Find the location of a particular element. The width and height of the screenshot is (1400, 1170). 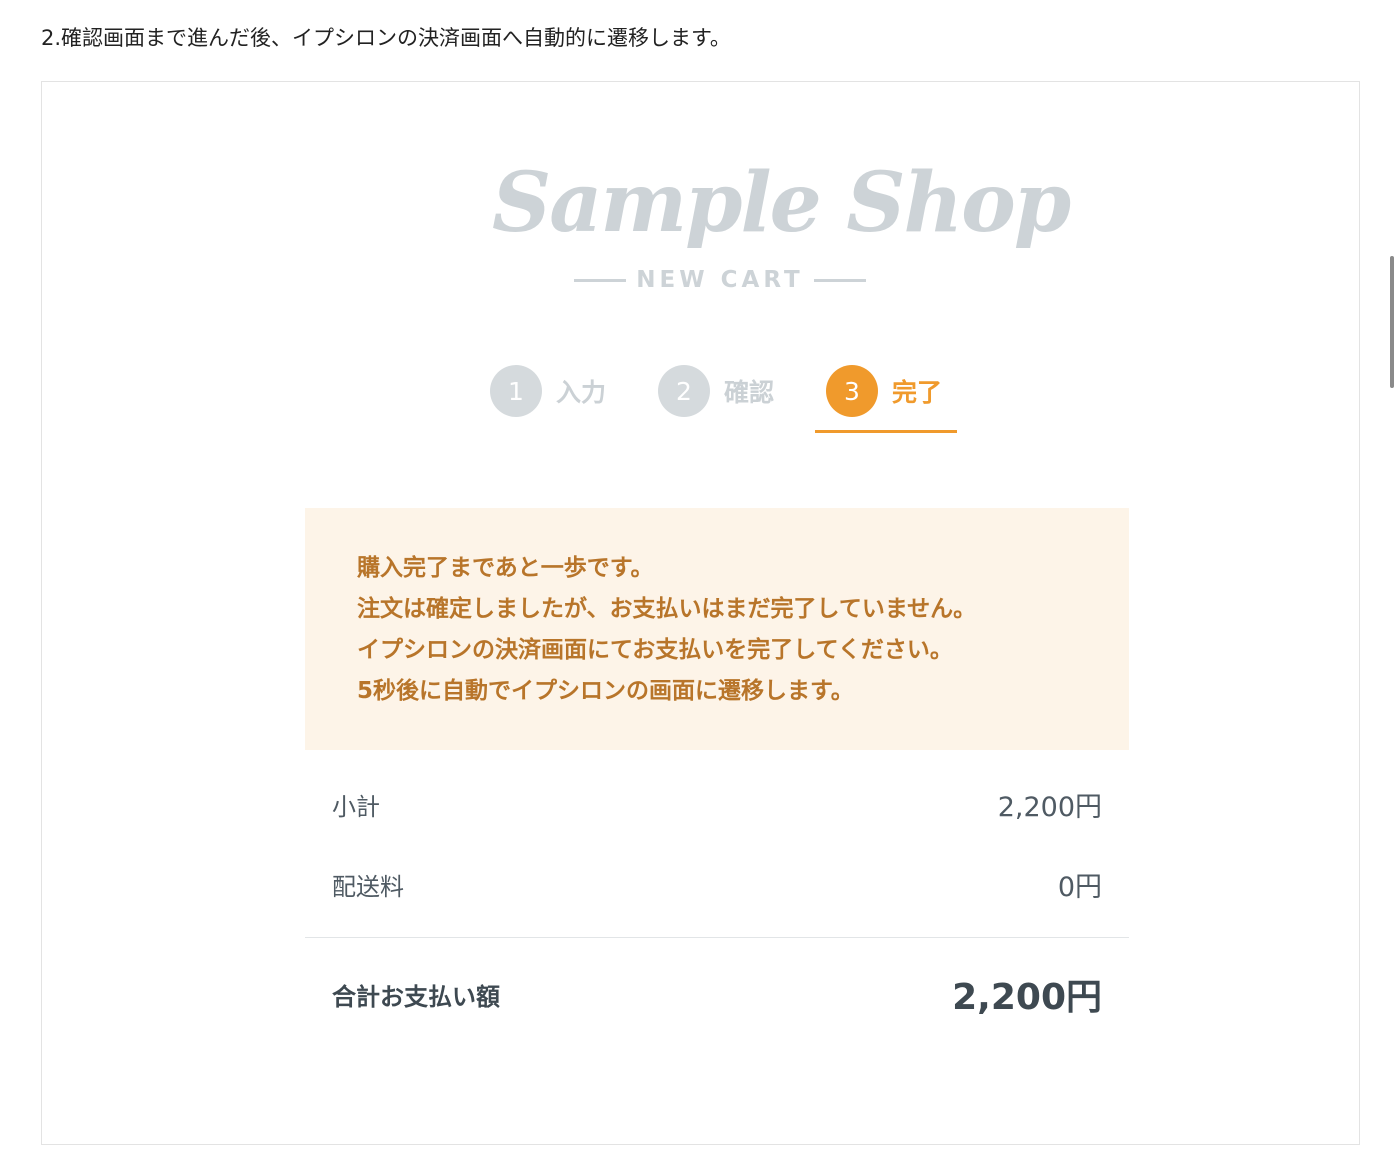

logo-subtitle: NEW CART is located at coordinates (720, 280).